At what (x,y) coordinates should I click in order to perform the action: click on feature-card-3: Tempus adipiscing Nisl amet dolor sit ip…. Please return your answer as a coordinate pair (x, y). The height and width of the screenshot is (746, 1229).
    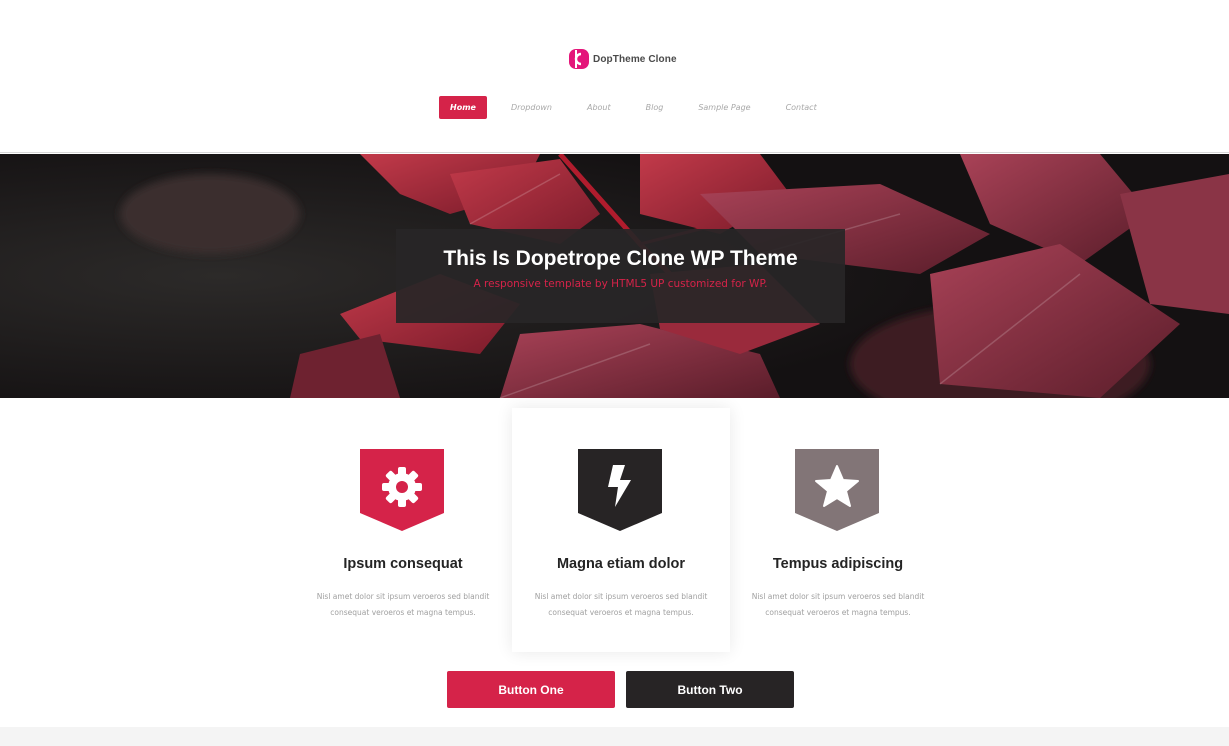
    Looking at the image, I should click on (838, 530).